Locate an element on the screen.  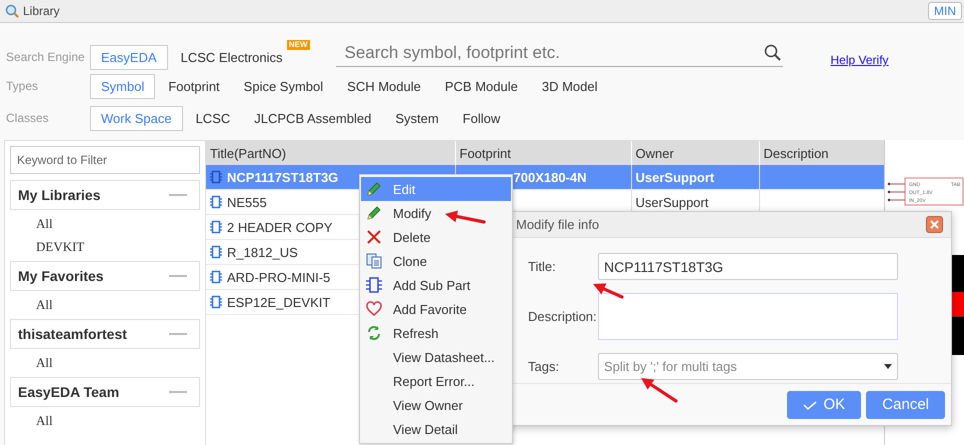
table-cell: ESP12E_DEVKIT is located at coordinates (278, 302).